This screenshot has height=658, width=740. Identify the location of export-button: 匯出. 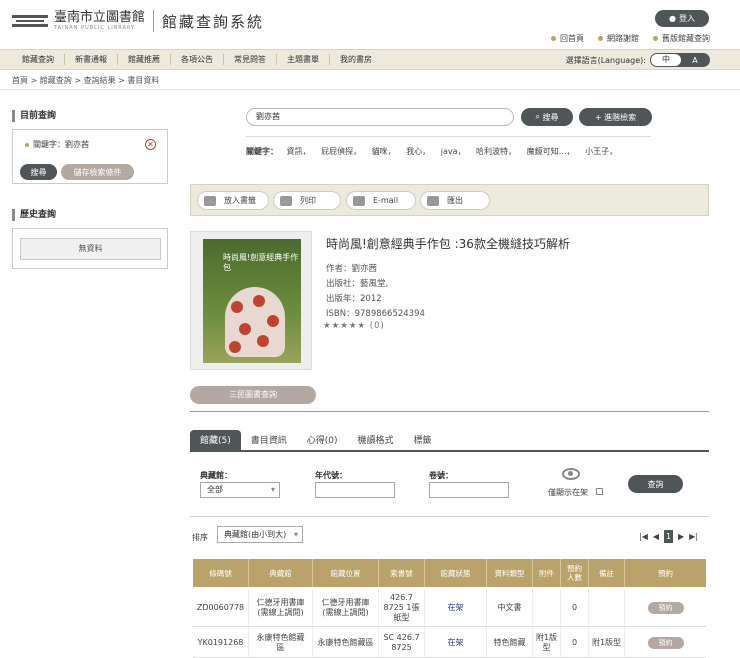
(455, 200).